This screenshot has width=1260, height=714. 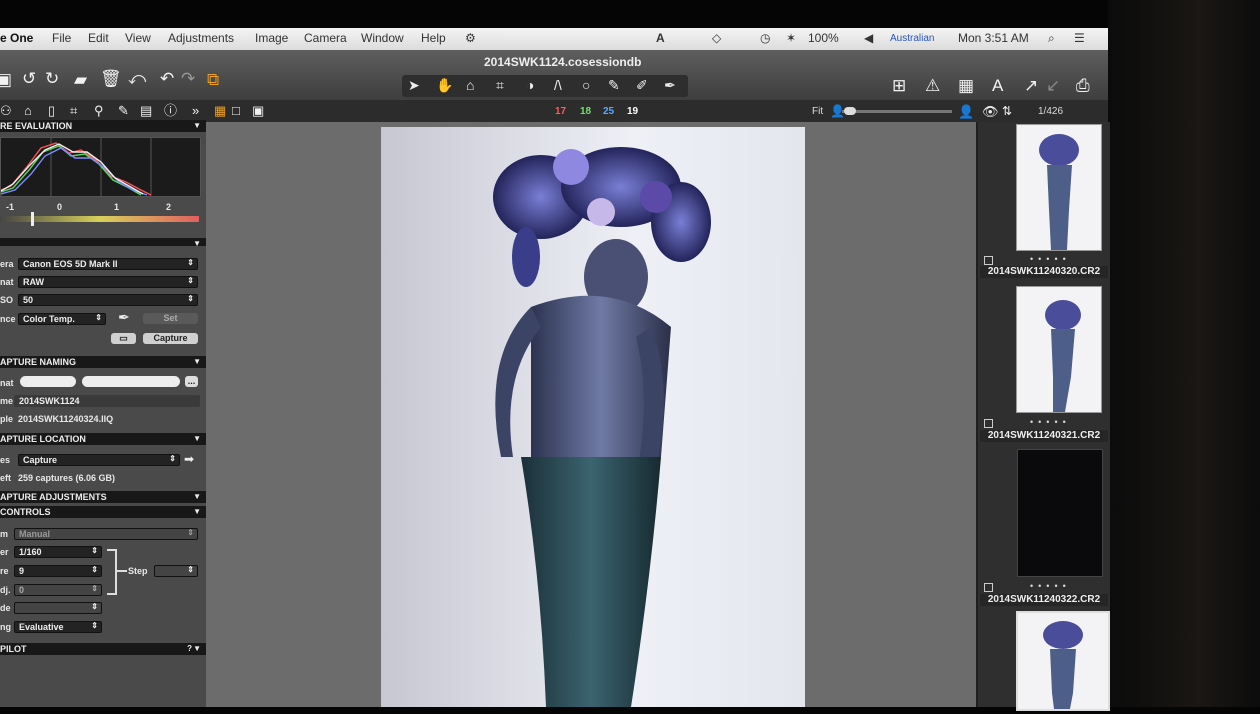 I want to click on text-icon: A, so click(x=997, y=86).